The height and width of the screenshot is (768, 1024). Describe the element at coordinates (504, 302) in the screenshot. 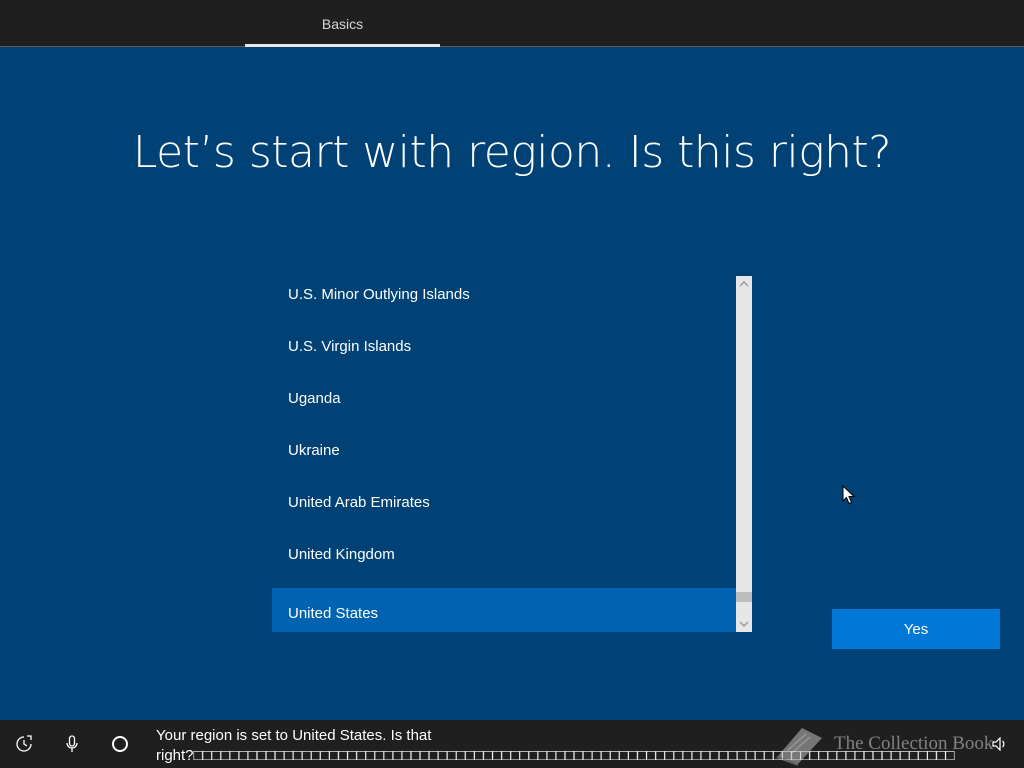

I see `list-item-us-minor-outlying-islands: U.S. Minor Outlying Islands` at that location.